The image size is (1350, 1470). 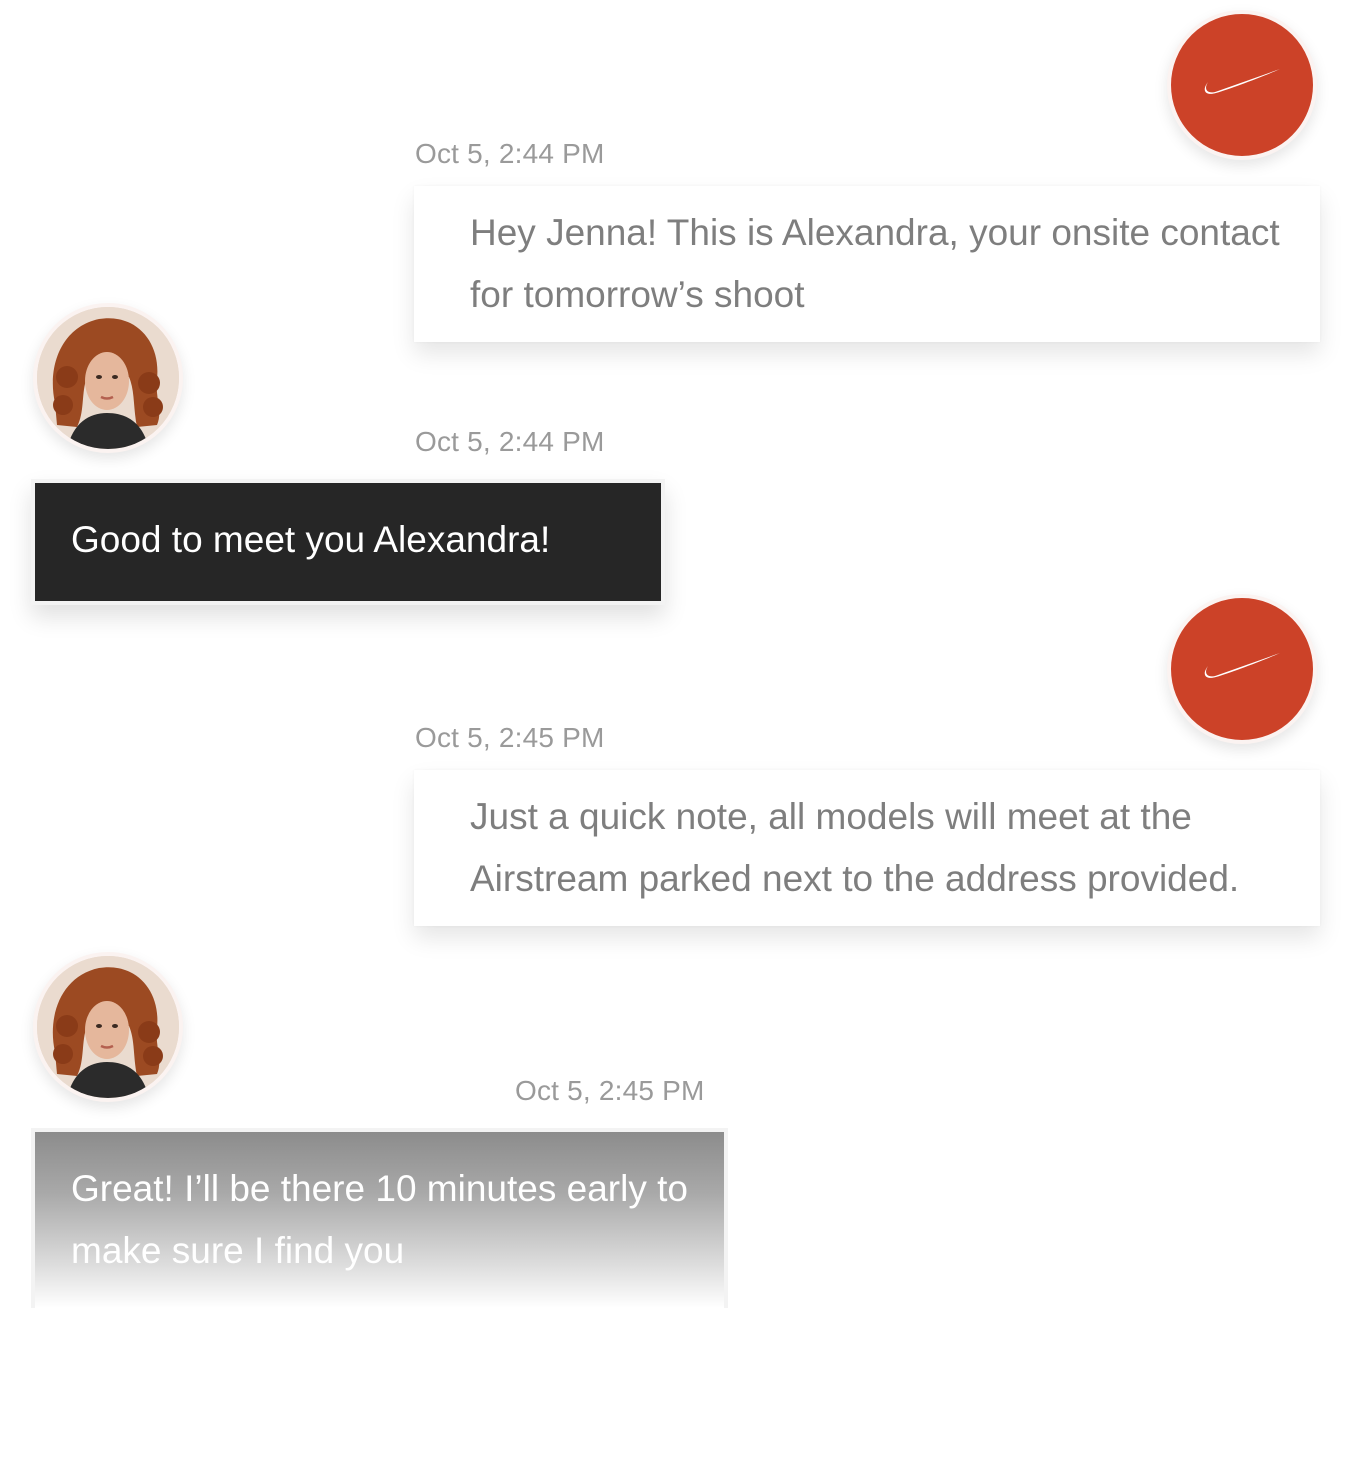 What do you see at coordinates (348, 542) in the screenshot?
I see `message-bubble-outgoing: Good to meet you Alexandra!` at bounding box center [348, 542].